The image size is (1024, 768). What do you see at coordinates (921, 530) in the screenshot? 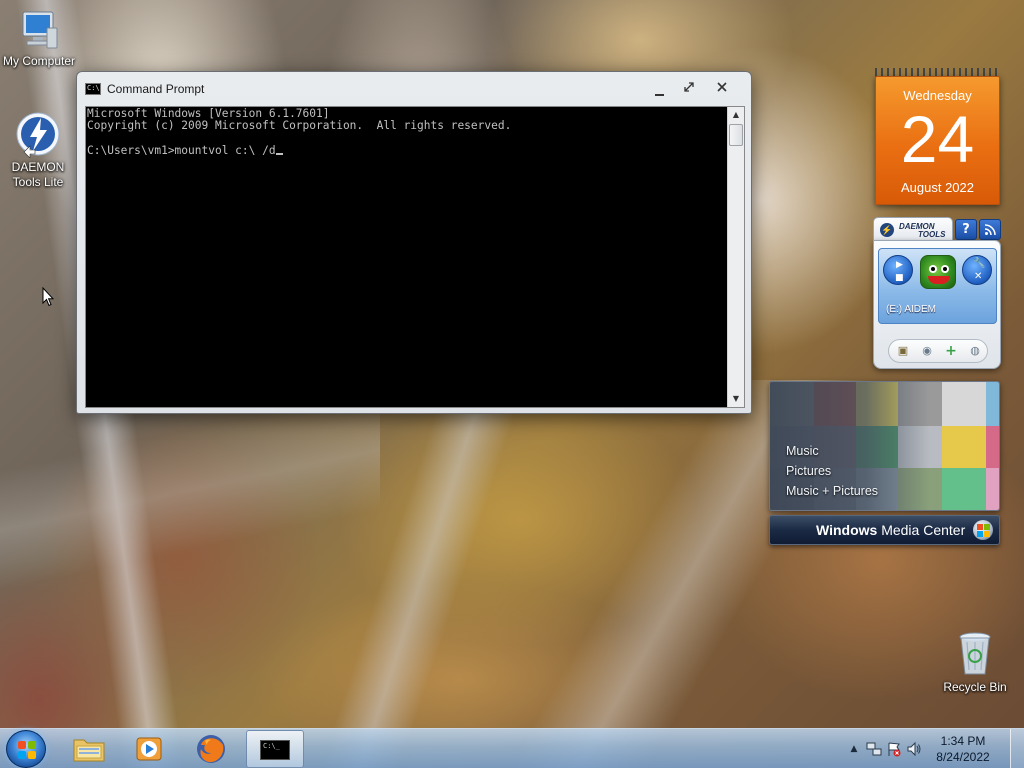
I see `media-center-title-rest: Media Center` at bounding box center [921, 530].